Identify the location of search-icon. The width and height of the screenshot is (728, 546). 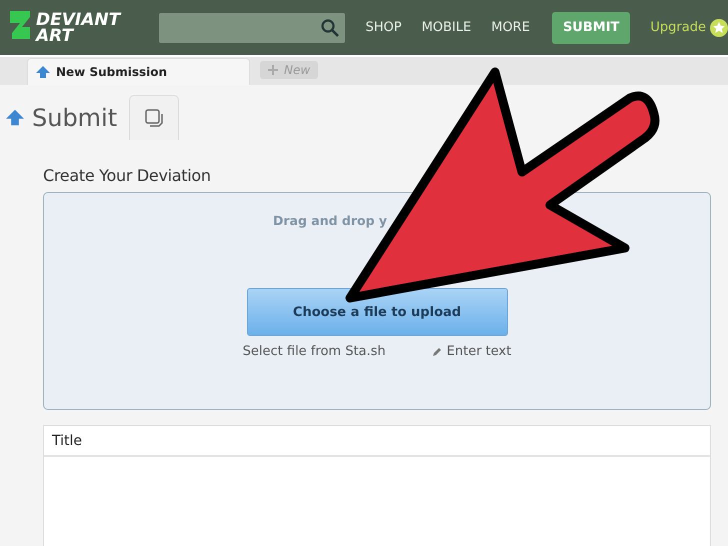
(330, 27).